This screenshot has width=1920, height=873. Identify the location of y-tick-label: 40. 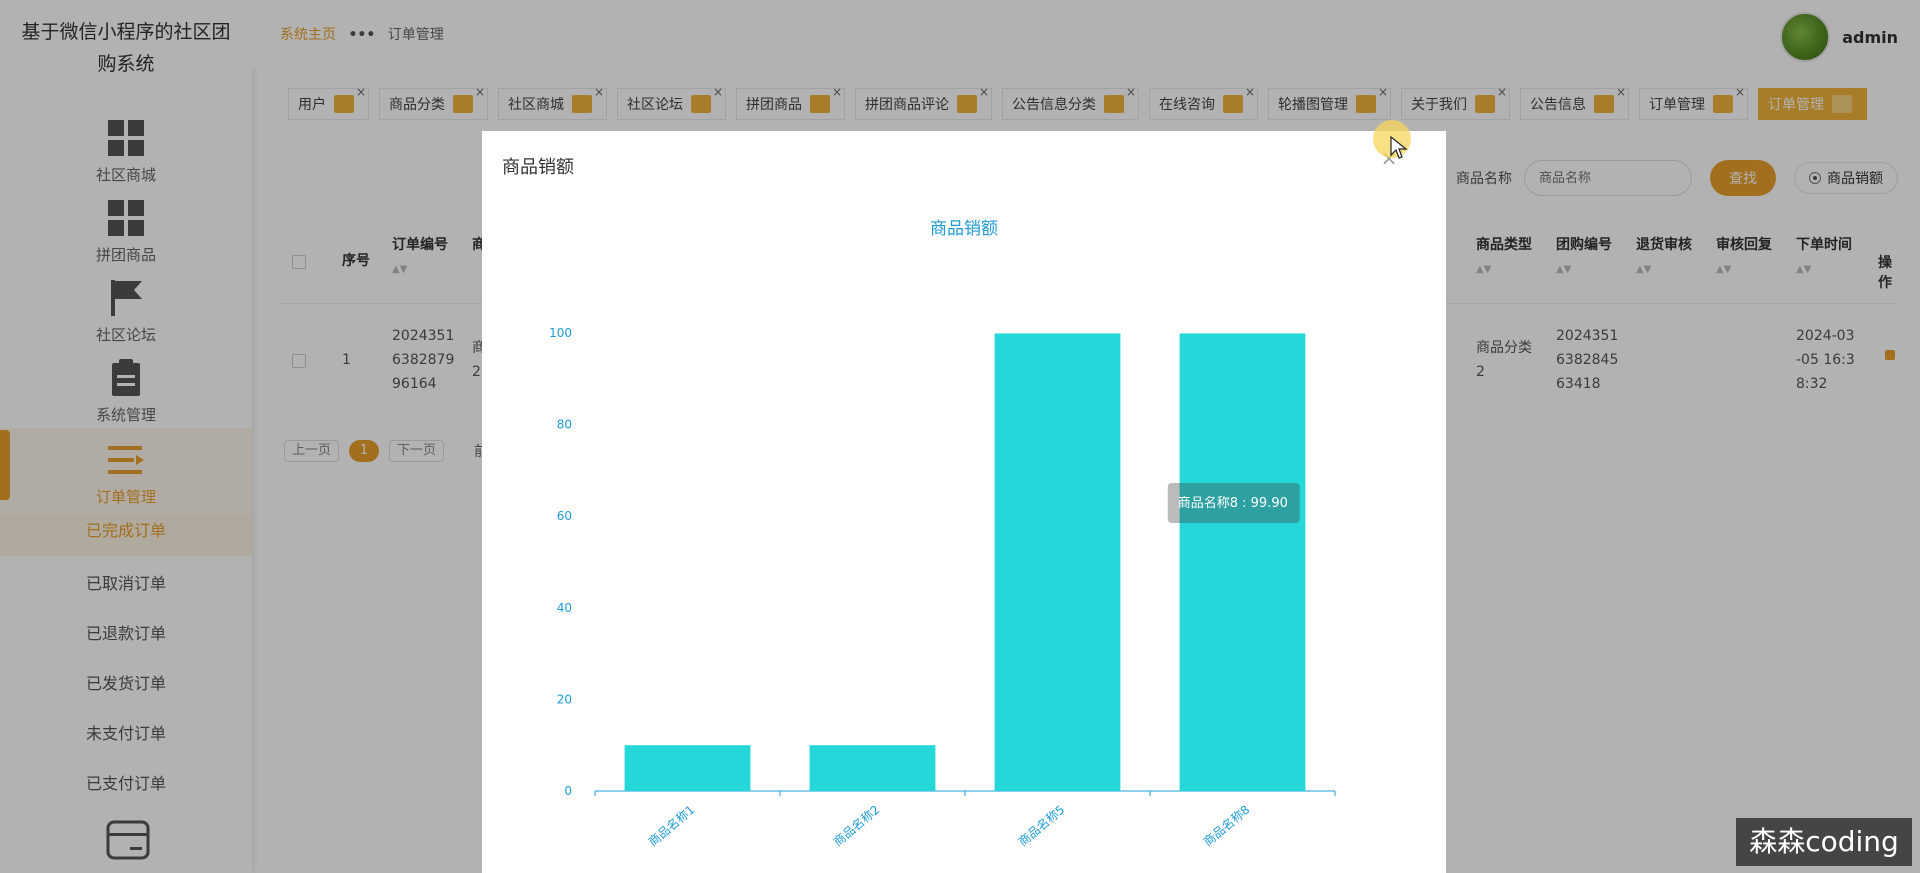
(564, 608).